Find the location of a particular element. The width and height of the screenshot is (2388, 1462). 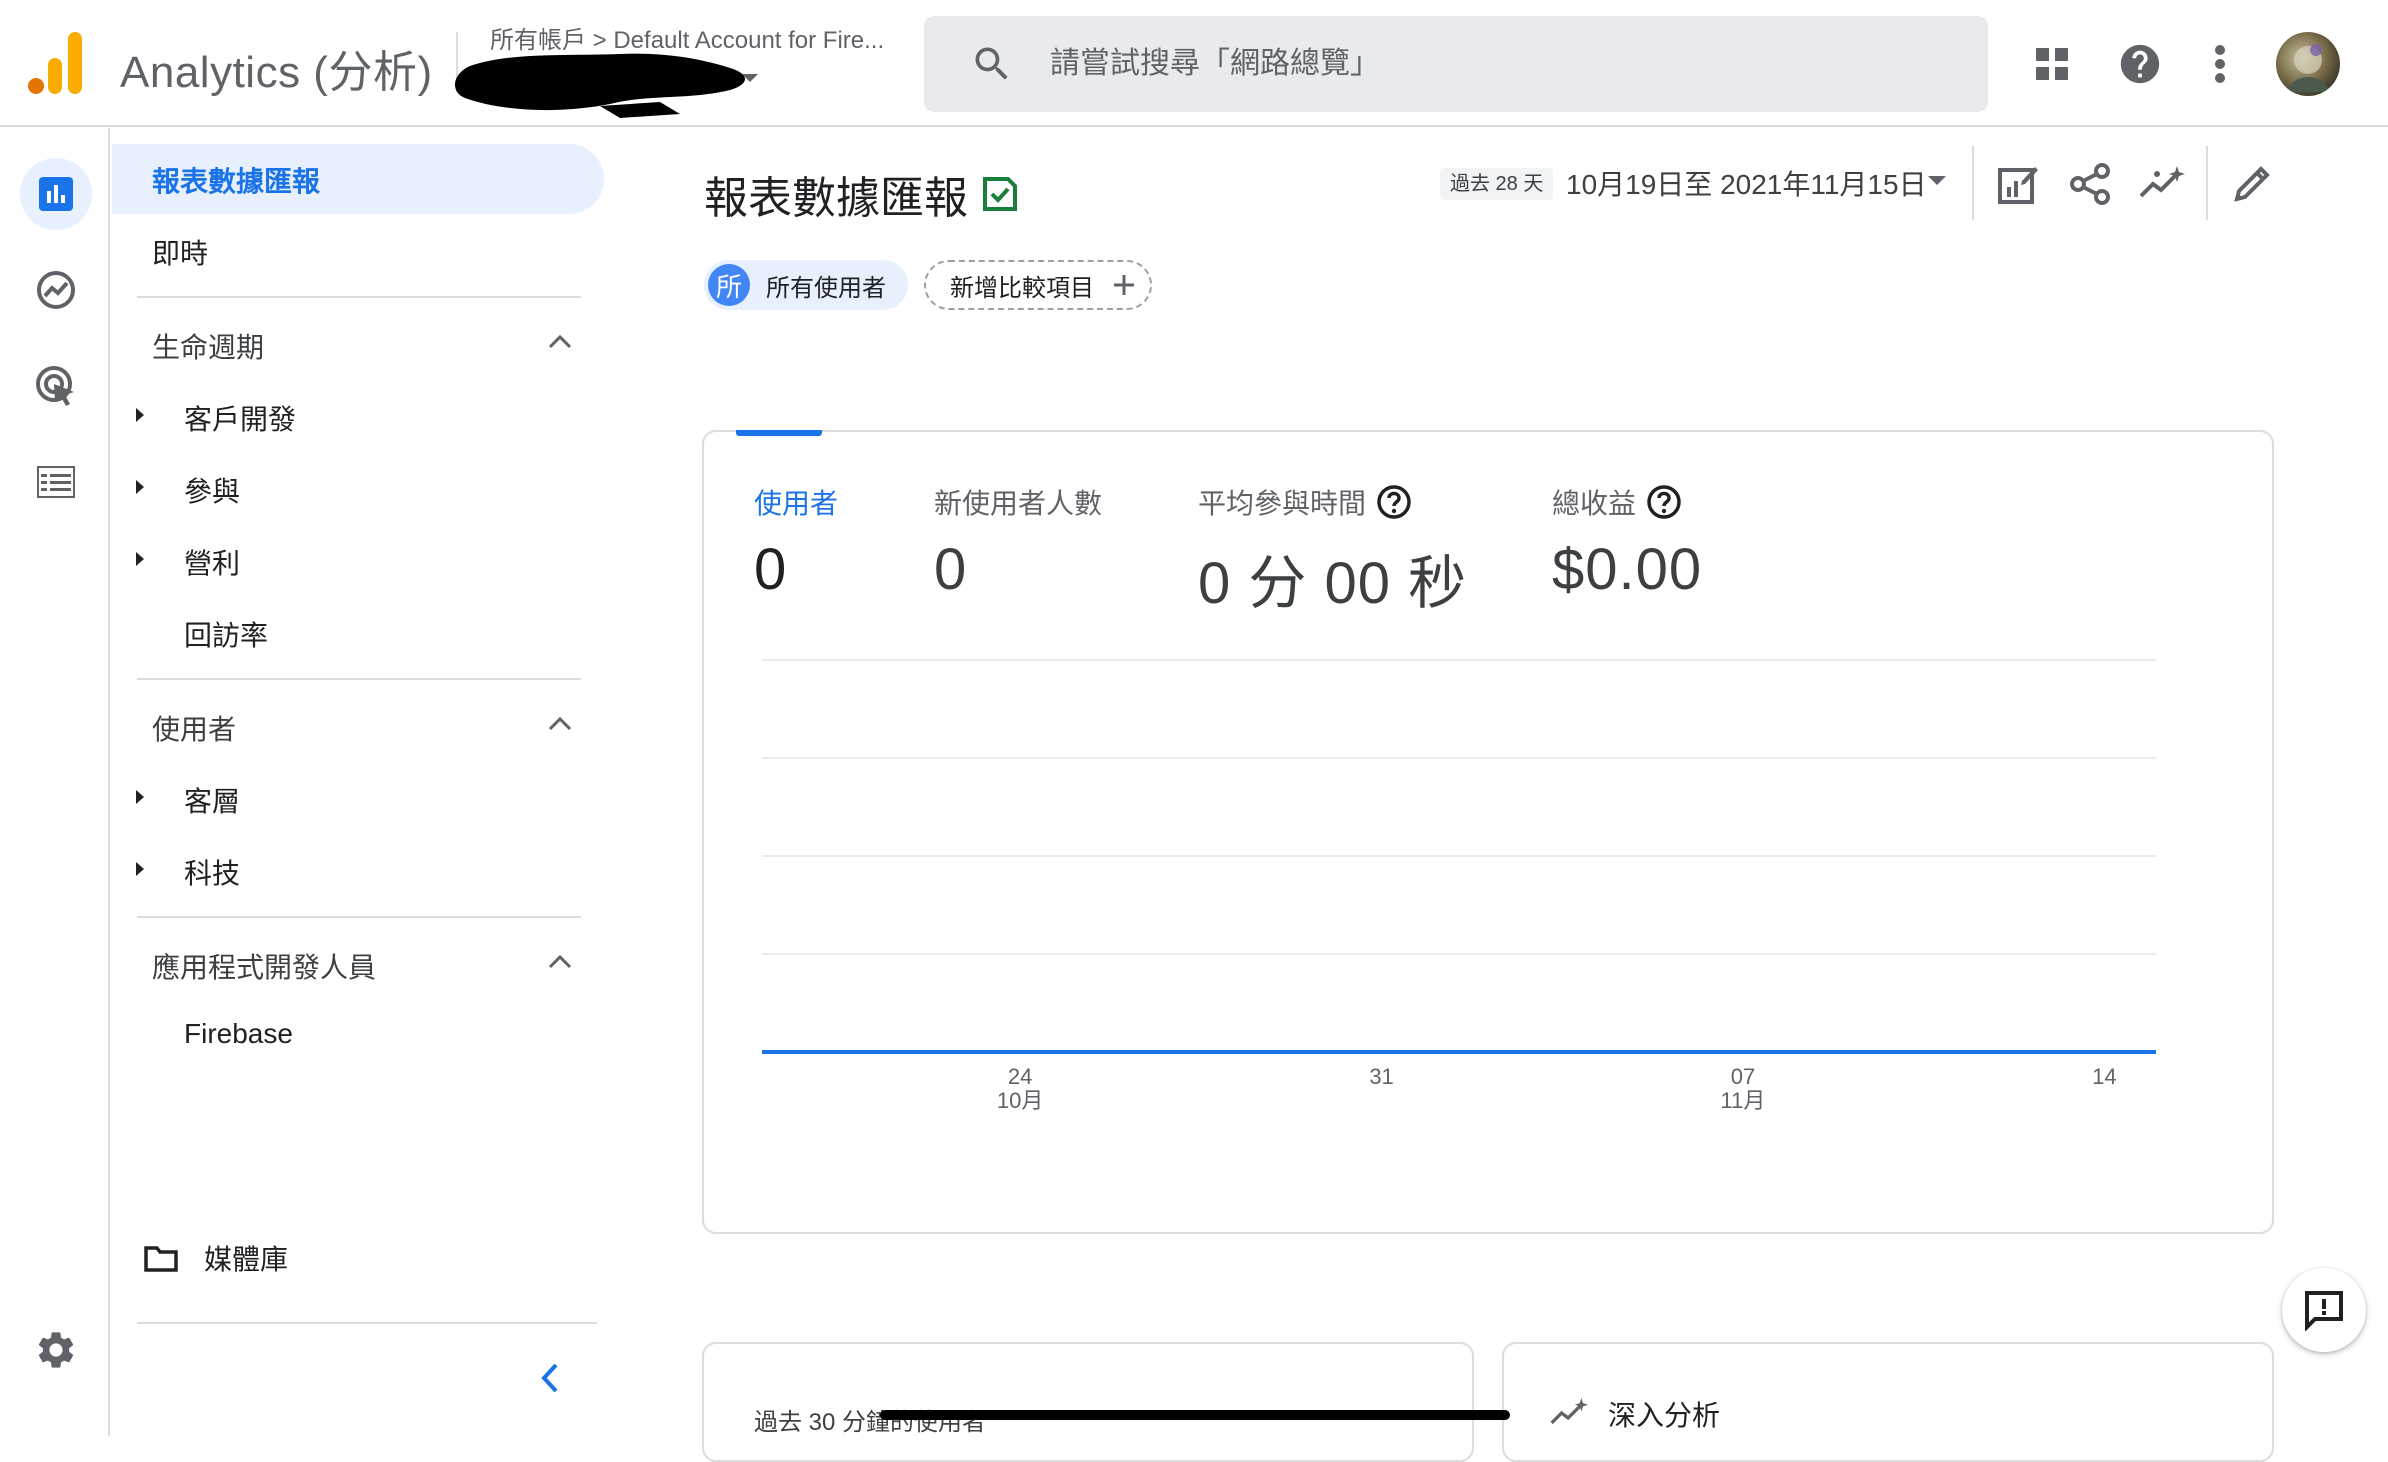

nav-item-realtime: 即時 is located at coordinates (180, 252).